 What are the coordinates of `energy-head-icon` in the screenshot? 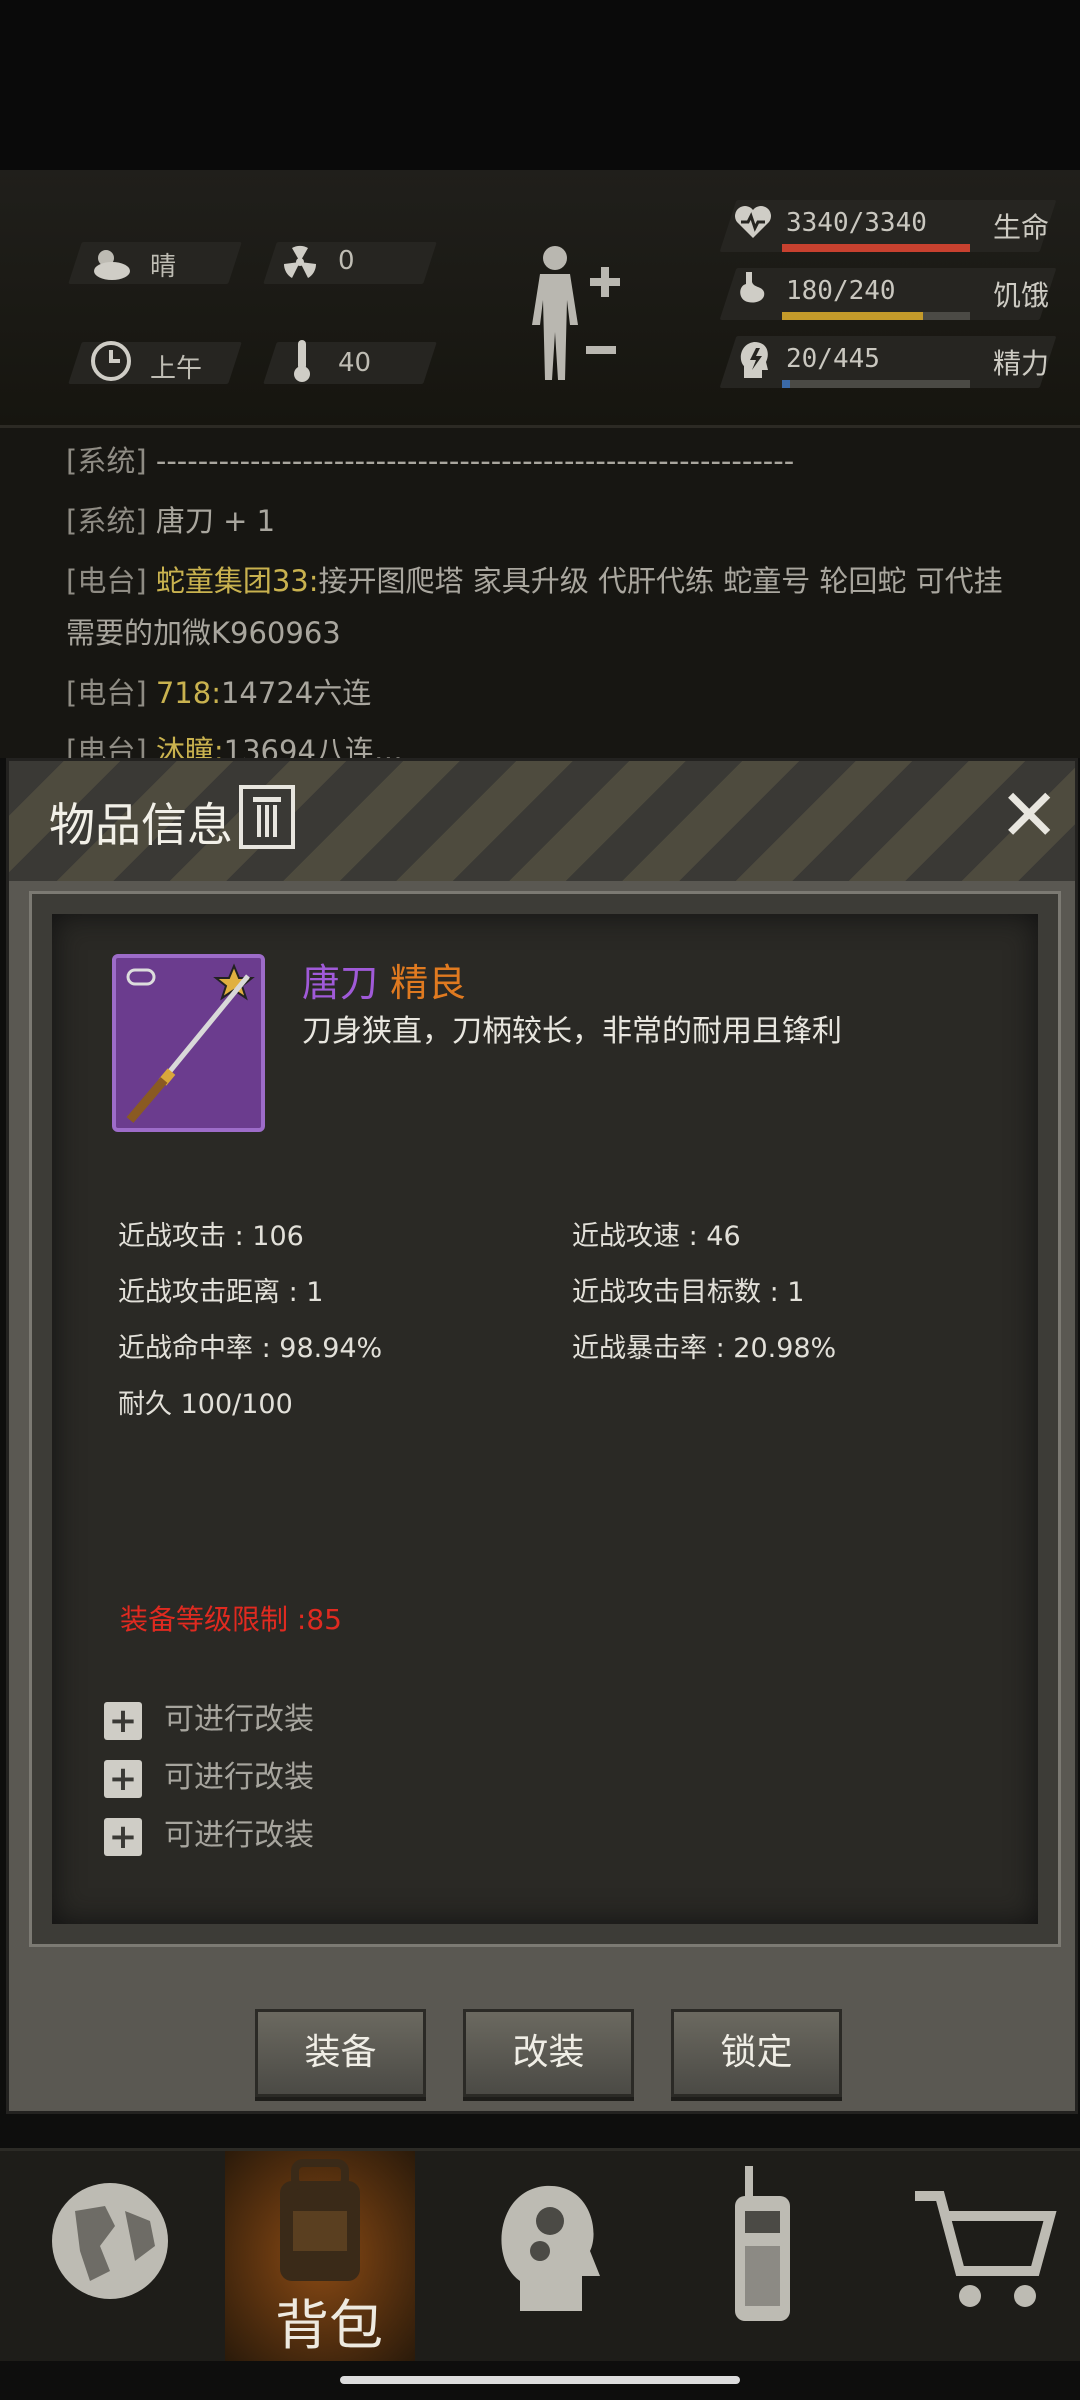 It's located at (755, 362).